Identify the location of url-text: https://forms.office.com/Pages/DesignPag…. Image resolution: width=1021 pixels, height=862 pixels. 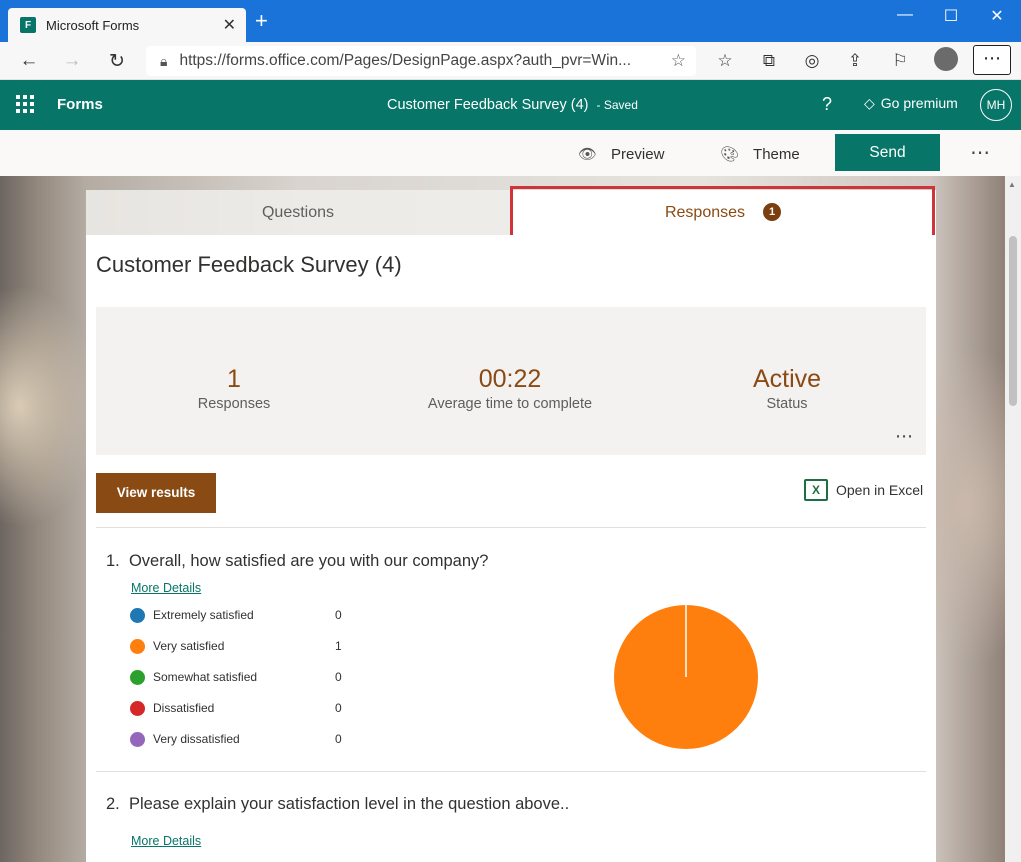
(405, 60).